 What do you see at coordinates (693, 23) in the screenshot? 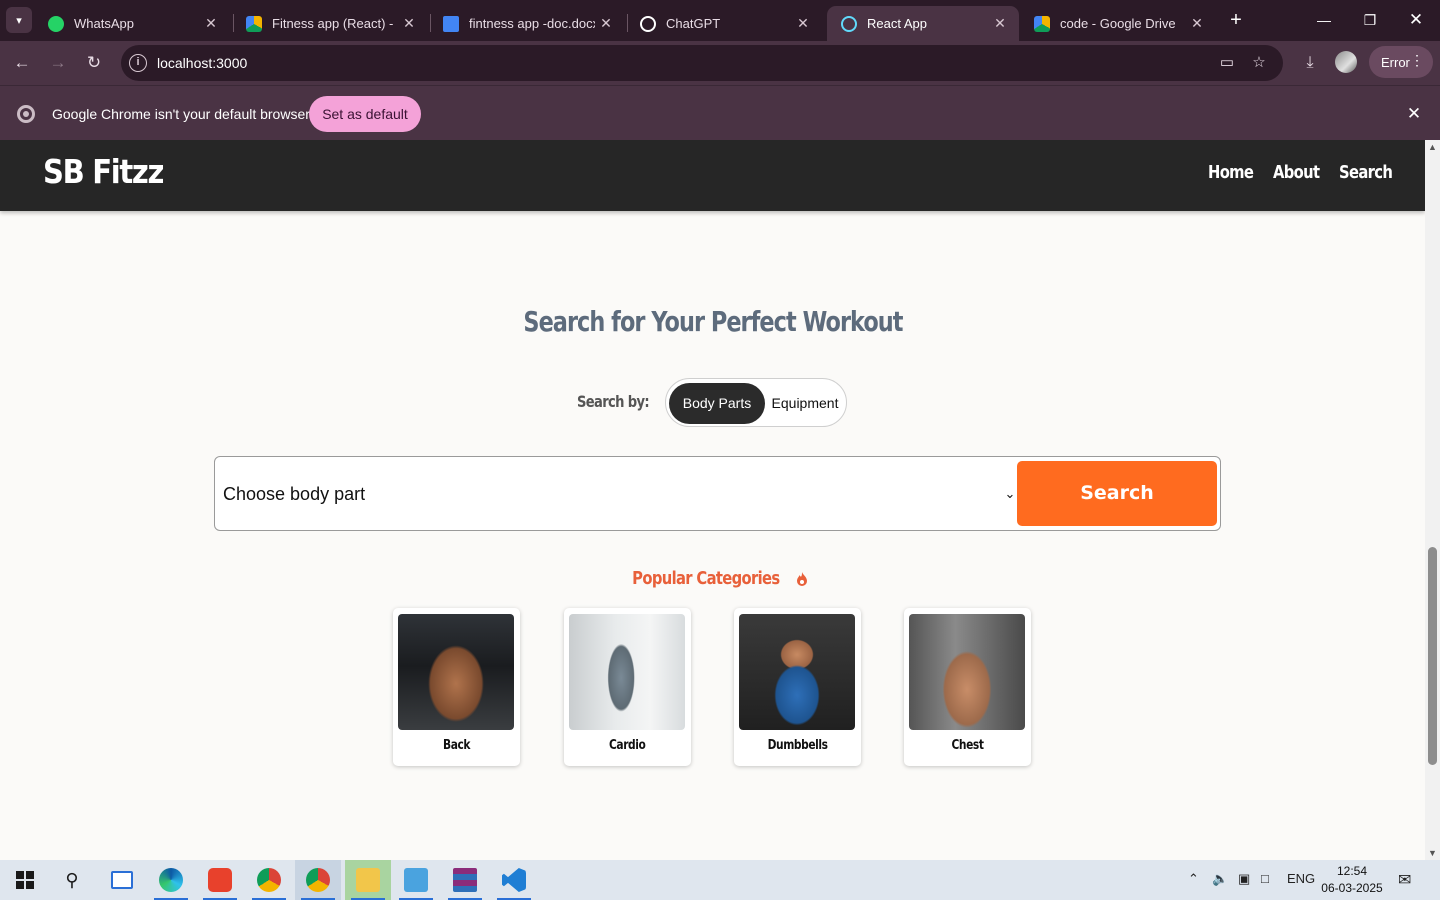
I see `tab-label: ChatGPT` at bounding box center [693, 23].